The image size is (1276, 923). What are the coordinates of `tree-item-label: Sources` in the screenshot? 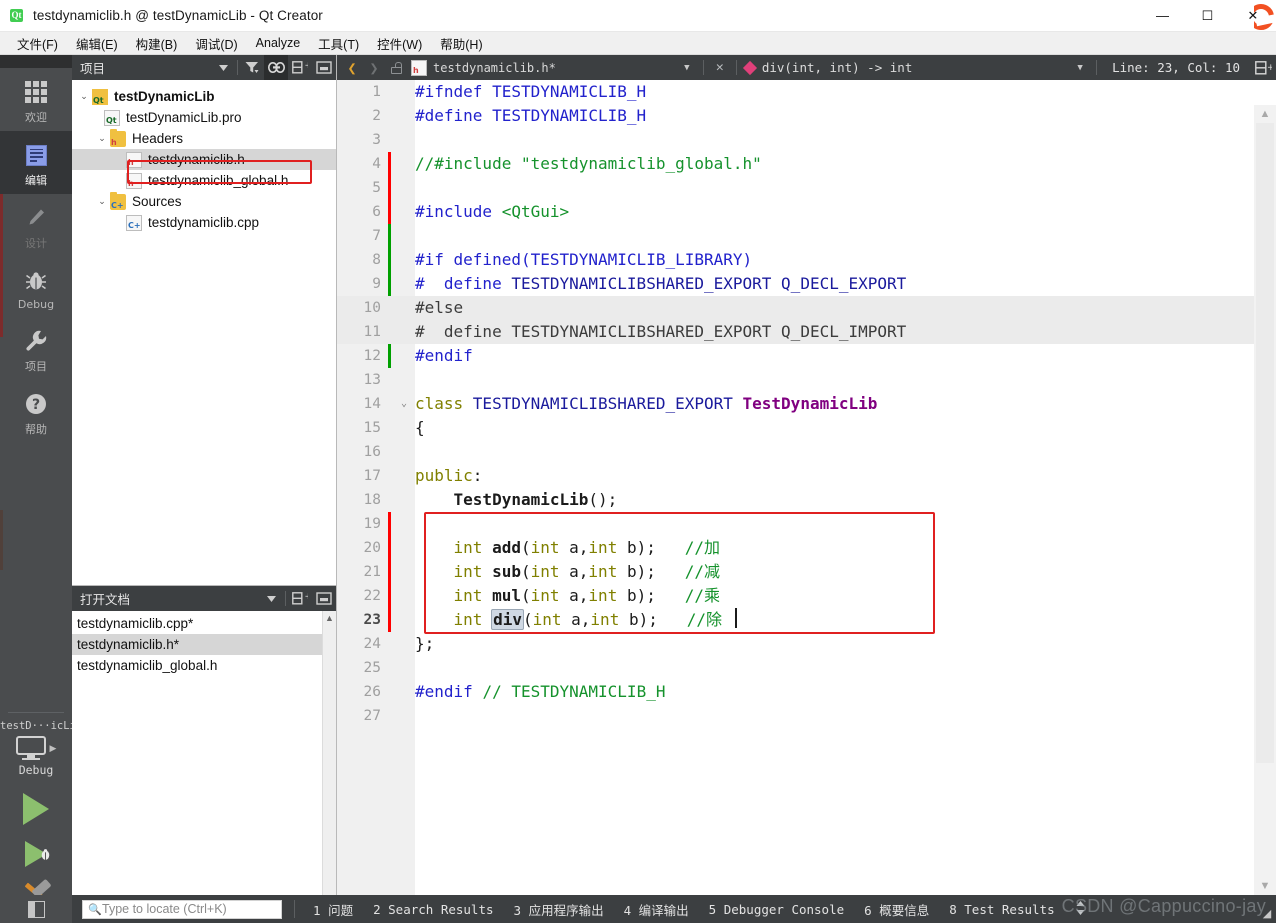 It's located at (157, 201).